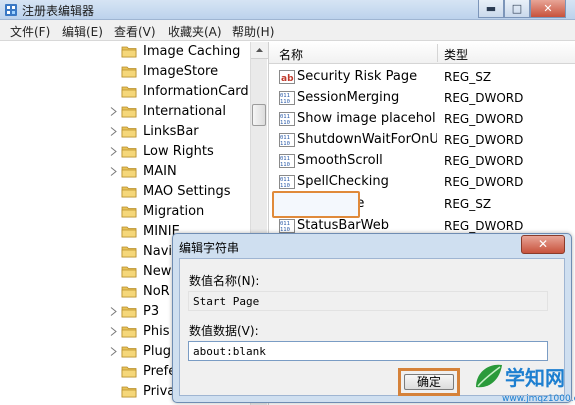 This screenshot has height=405, width=575. Describe the element at coordinates (419, 119) in the screenshot. I see `value-row: 011 110 Show image placehol... REG_DWORD` at that location.